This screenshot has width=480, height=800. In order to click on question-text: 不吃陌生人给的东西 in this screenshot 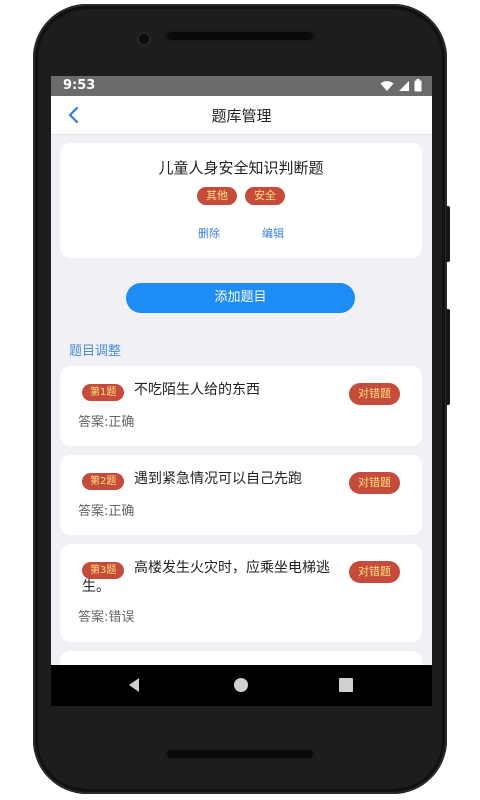, I will do `click(197, 390)`.